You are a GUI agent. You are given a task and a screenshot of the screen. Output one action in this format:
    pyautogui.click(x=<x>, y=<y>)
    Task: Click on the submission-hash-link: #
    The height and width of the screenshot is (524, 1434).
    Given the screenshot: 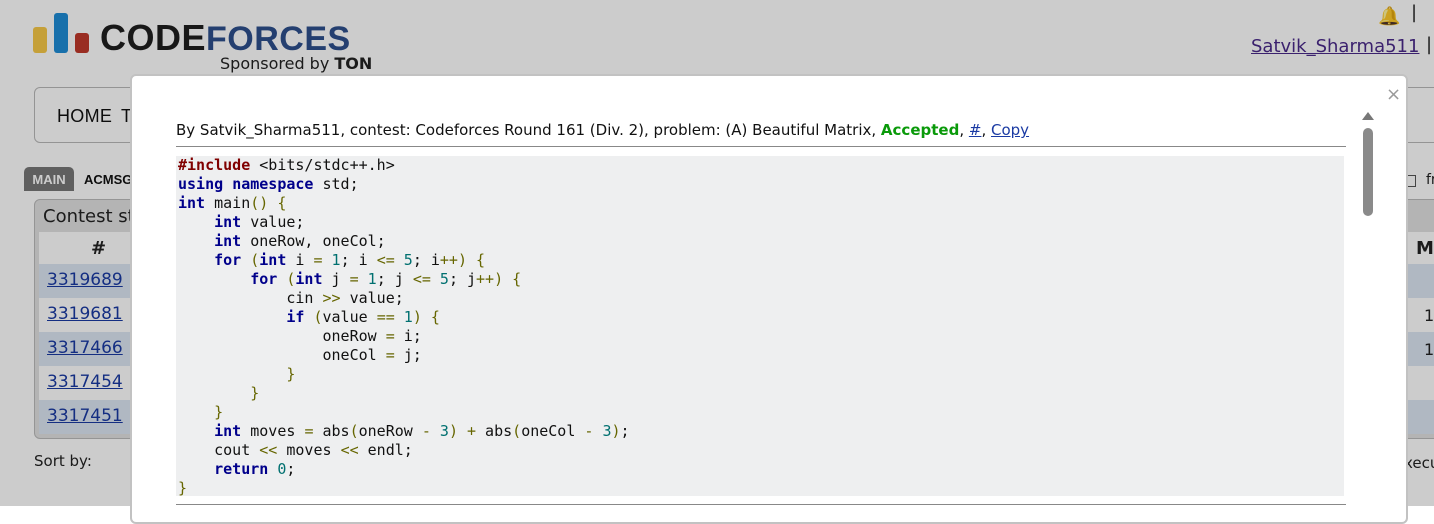 What is the action you would take?
    pyautogui.click(x=975, y=130)
    